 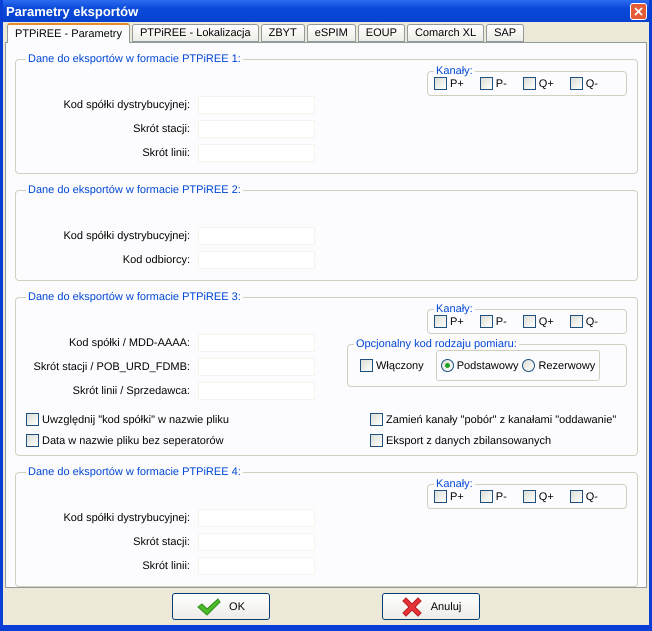 I want to click on close-button, so click(x=638, y=11).